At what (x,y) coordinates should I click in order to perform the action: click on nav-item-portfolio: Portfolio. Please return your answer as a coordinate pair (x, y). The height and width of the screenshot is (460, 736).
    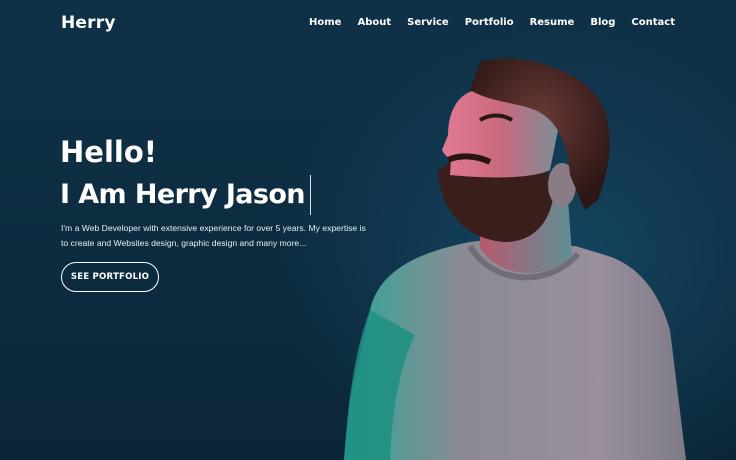
    Looking at the image, I should click on (489, 22).